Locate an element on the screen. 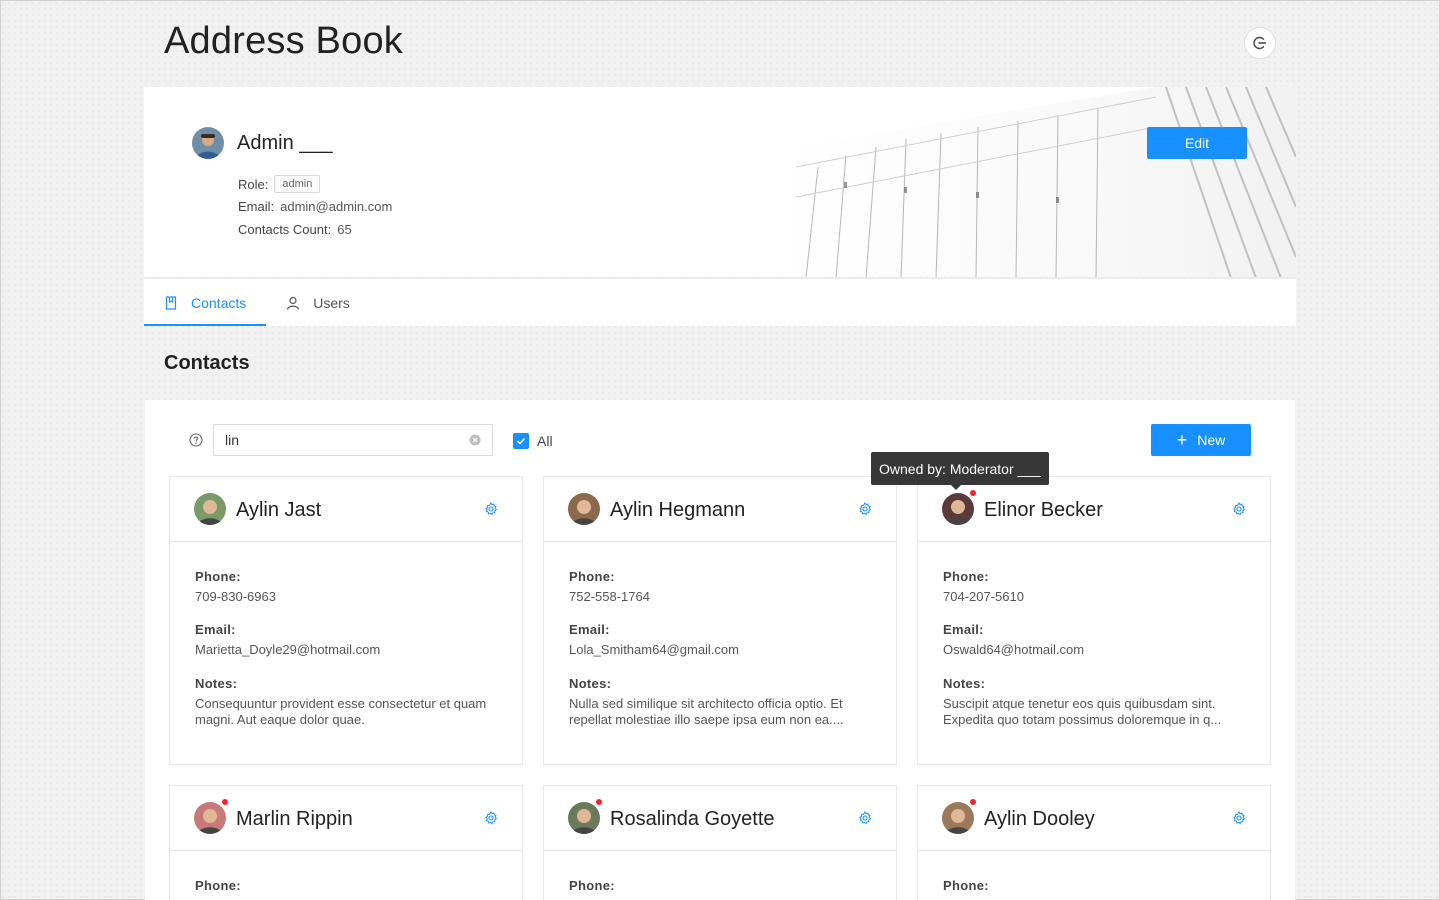  owner-tooltip: Owned by: Moderator ___ is located at coordinates (960, 471).